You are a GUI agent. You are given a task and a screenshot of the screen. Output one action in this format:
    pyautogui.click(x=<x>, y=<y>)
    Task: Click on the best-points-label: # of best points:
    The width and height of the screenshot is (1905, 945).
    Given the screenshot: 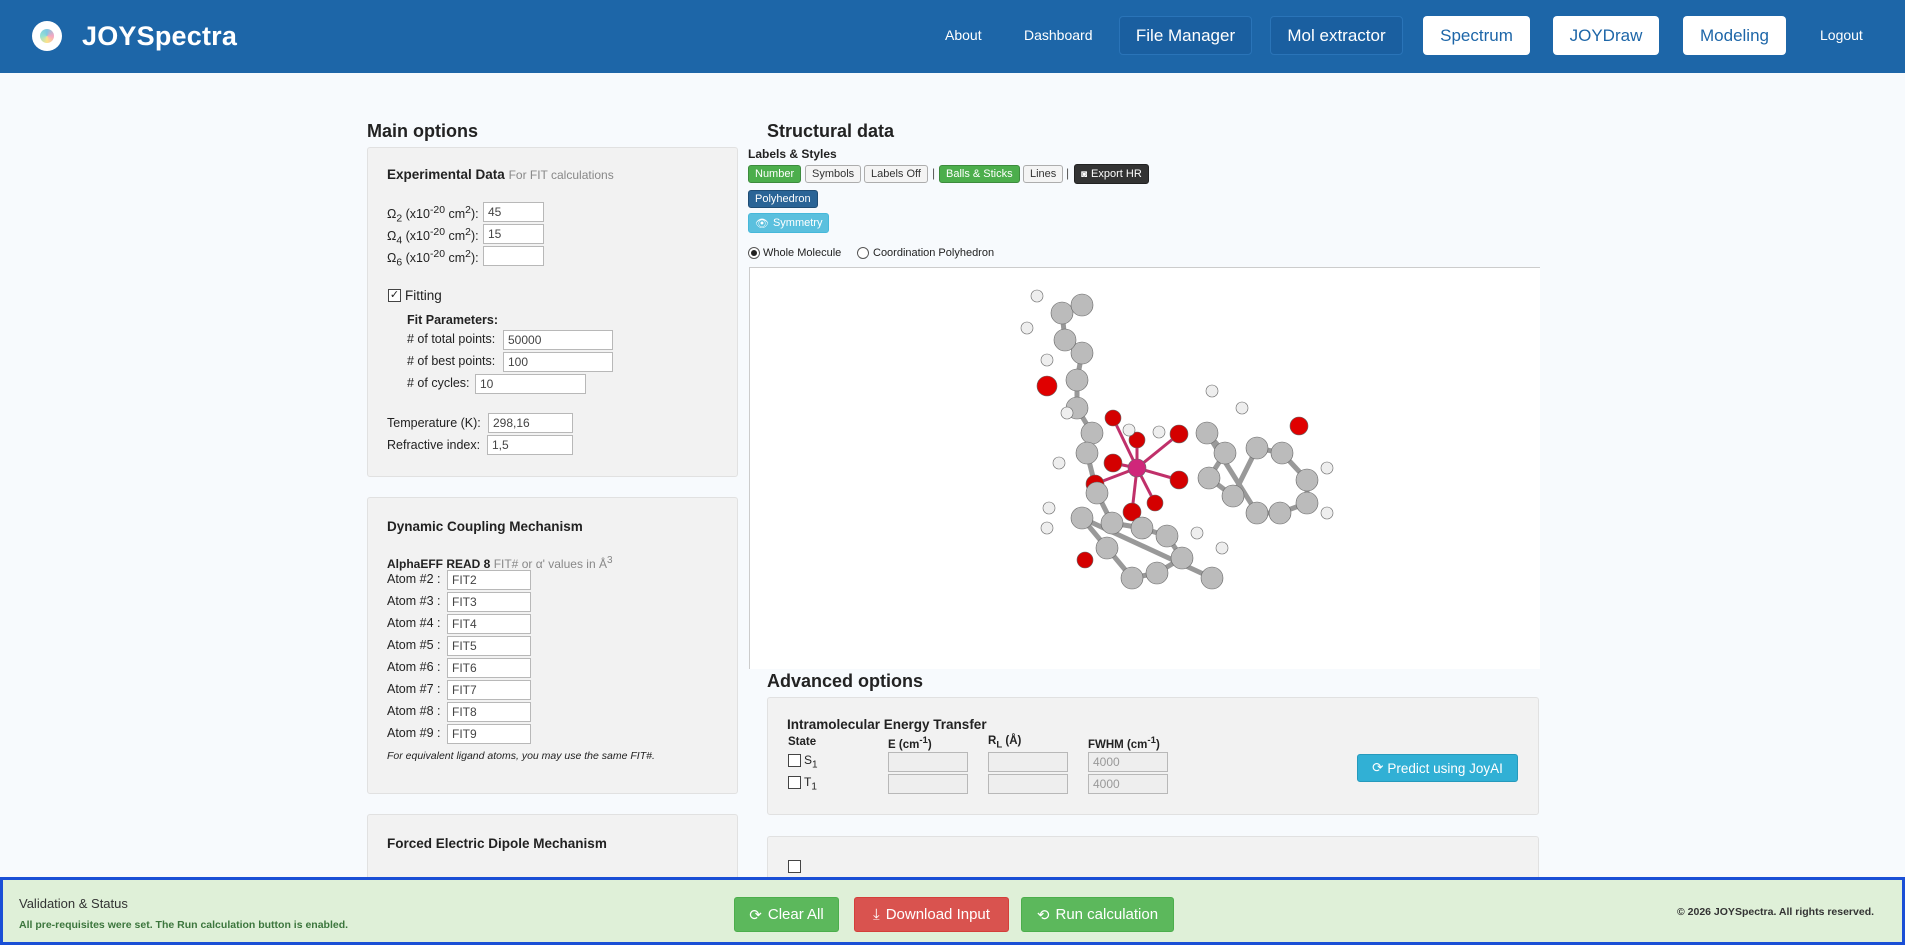 What is the action you would take?
    pyautogui.click(x=451, y=361)
    